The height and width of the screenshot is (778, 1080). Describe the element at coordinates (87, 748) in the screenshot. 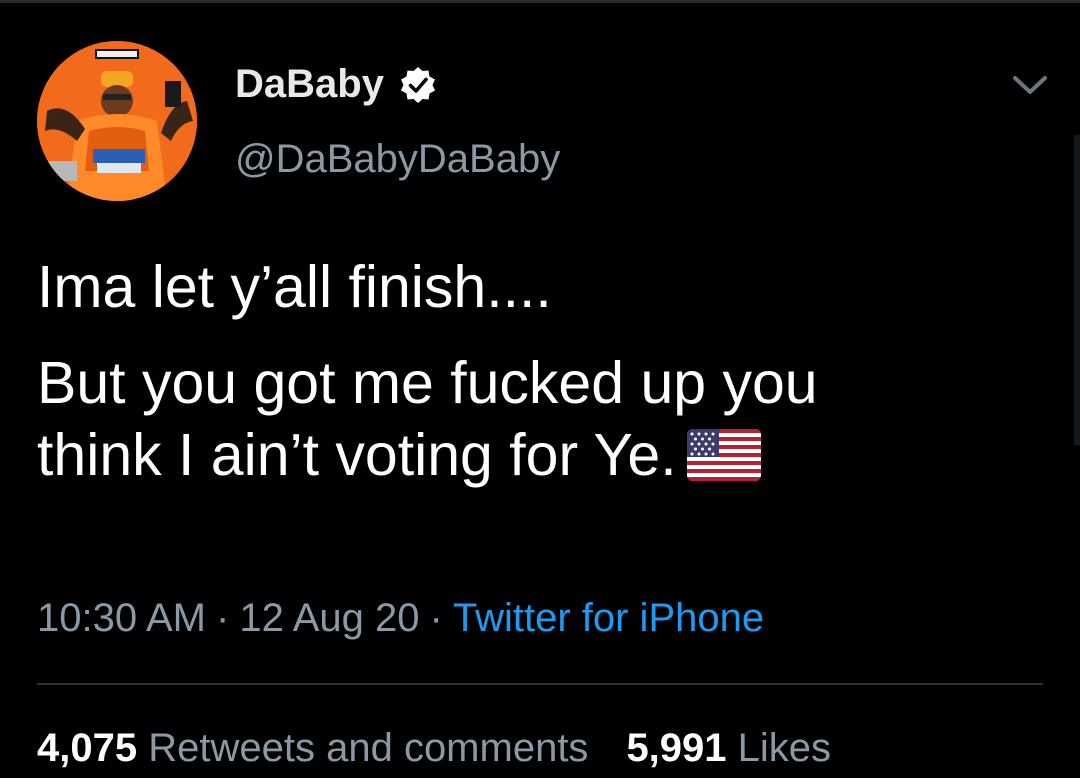

I see `retweets-count: 4,075` at that location.